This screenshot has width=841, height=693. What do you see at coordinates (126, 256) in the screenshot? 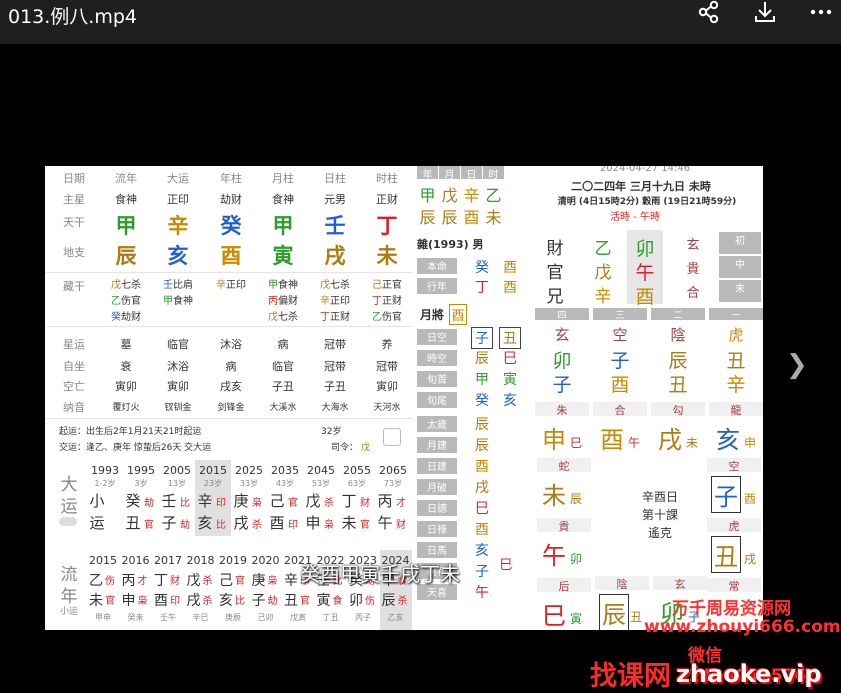
I see `pillar-zhi: 辰` at bounding box center [126, 256].